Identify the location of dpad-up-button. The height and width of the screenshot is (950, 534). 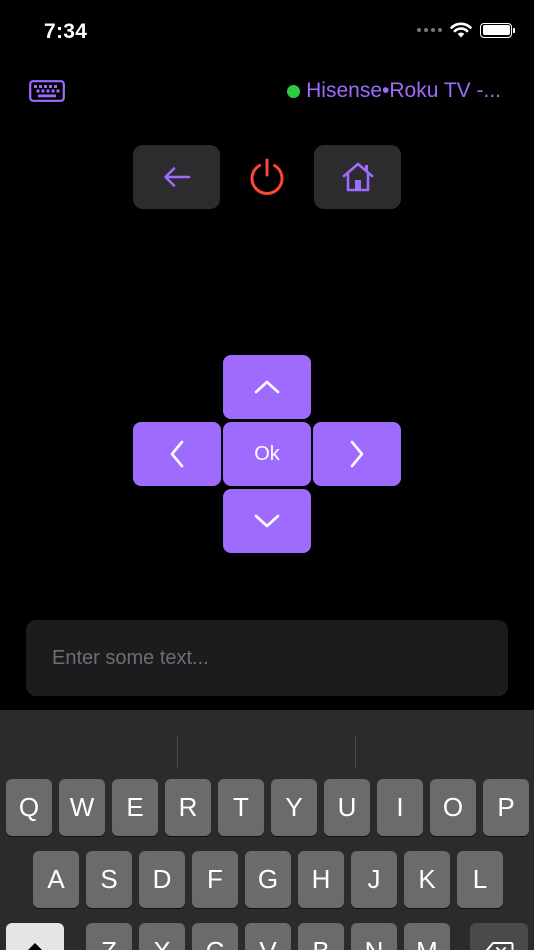
(267, 387).